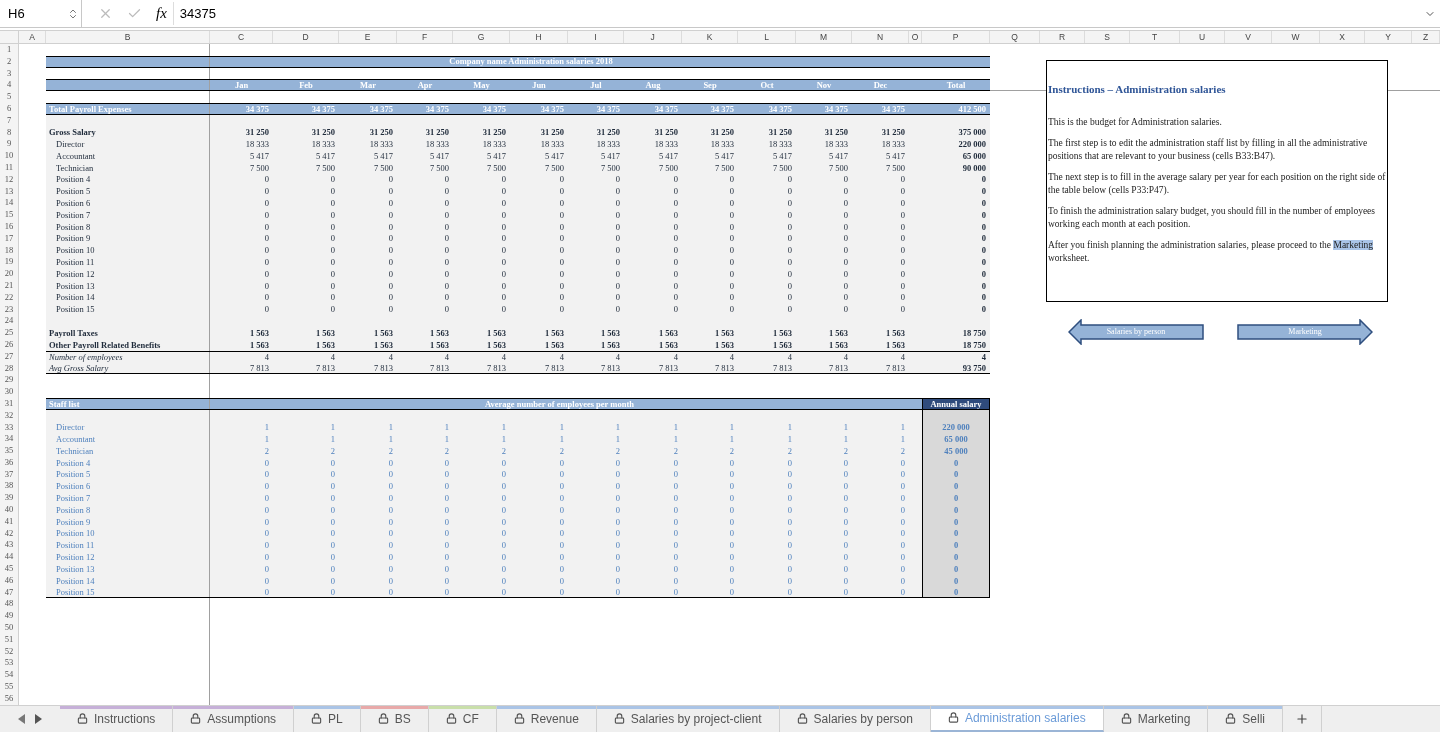  Describe the element at coordinates (462, 718) in the screenshot. I see `sheet-tab: CF` at that location.